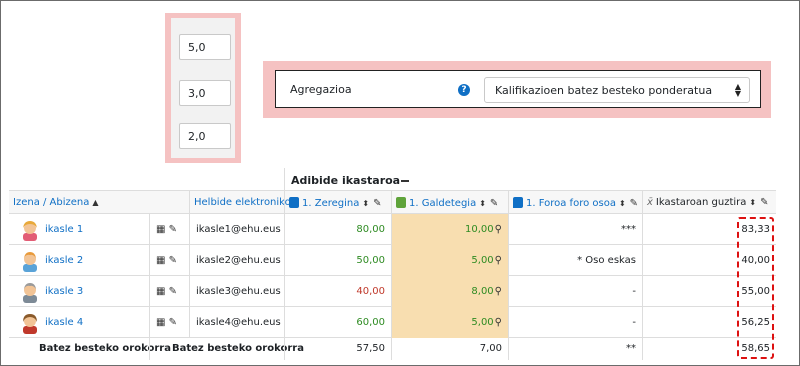 This screenshot has width=800, height=366. I want to click on average-label-2: Batez besteko orokorra, so click(226, 349).